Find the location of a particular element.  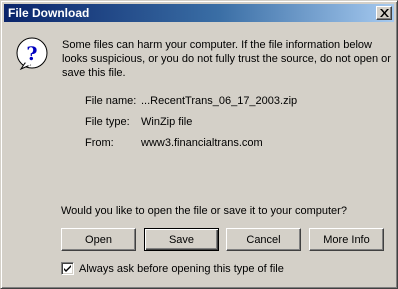

always-ask-checkbox is located at coordinates (67, 268).